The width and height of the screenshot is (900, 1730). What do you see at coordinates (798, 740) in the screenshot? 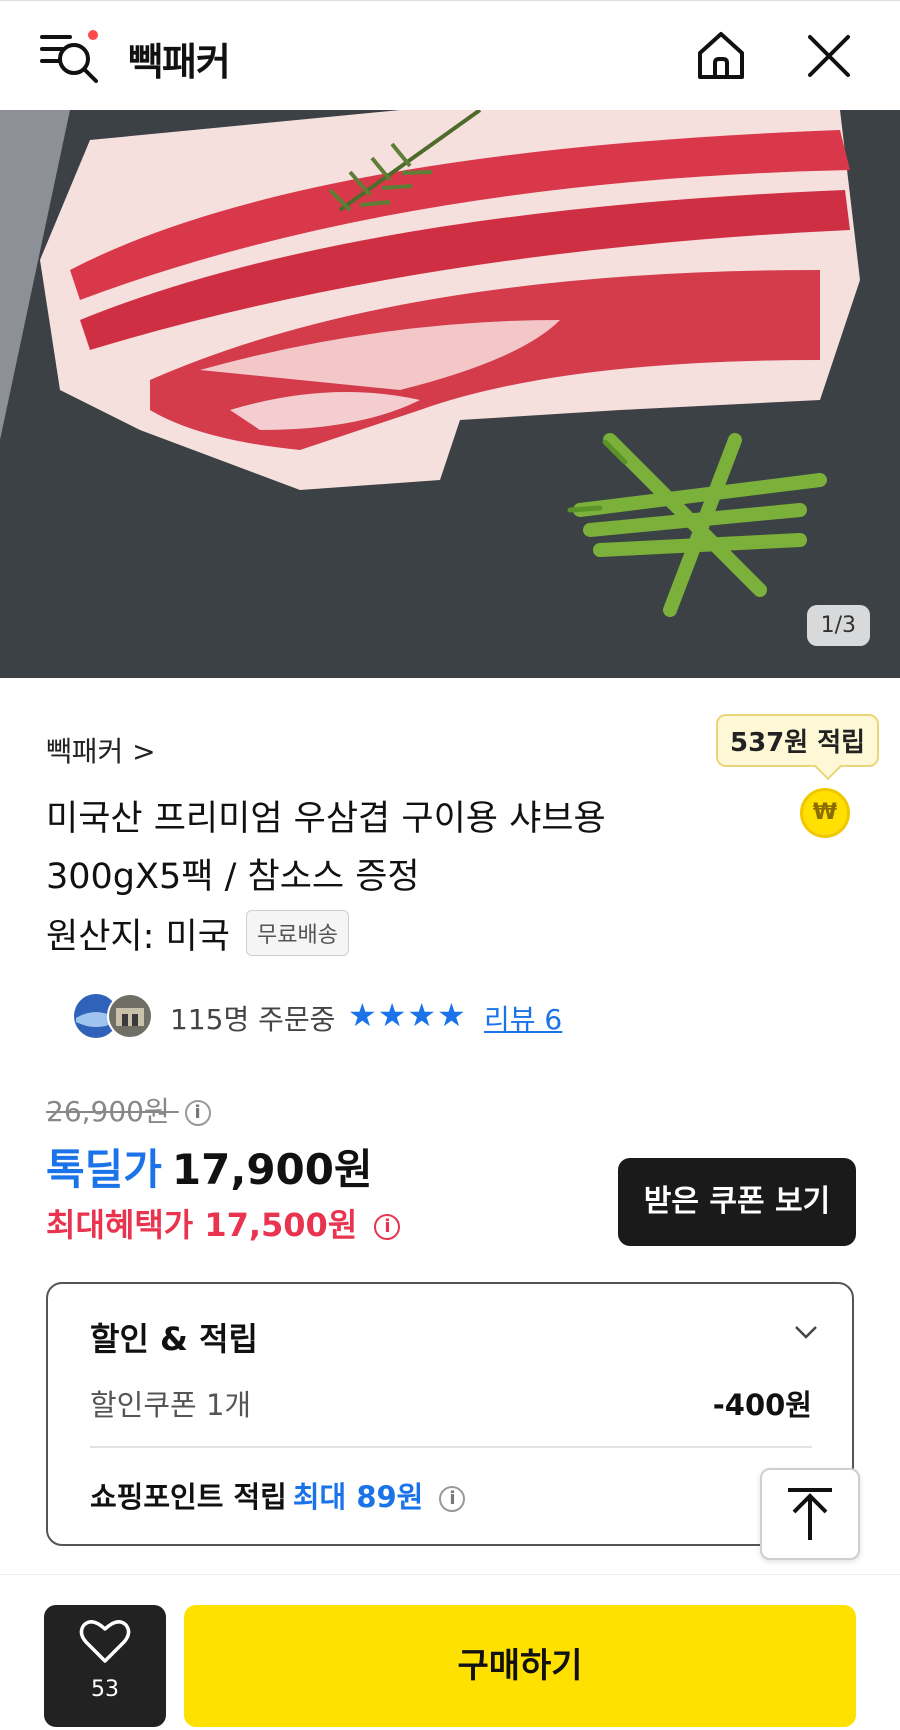
I see `points-badge: 537원 적립` at bounding box center [798, 740].